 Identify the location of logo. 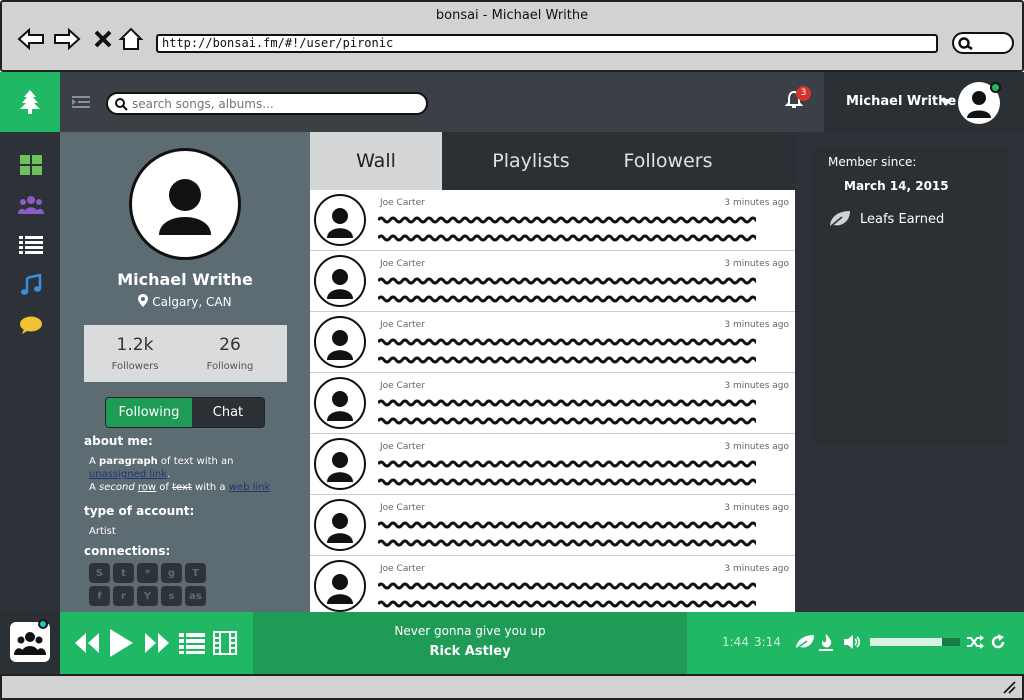
(30, 102).